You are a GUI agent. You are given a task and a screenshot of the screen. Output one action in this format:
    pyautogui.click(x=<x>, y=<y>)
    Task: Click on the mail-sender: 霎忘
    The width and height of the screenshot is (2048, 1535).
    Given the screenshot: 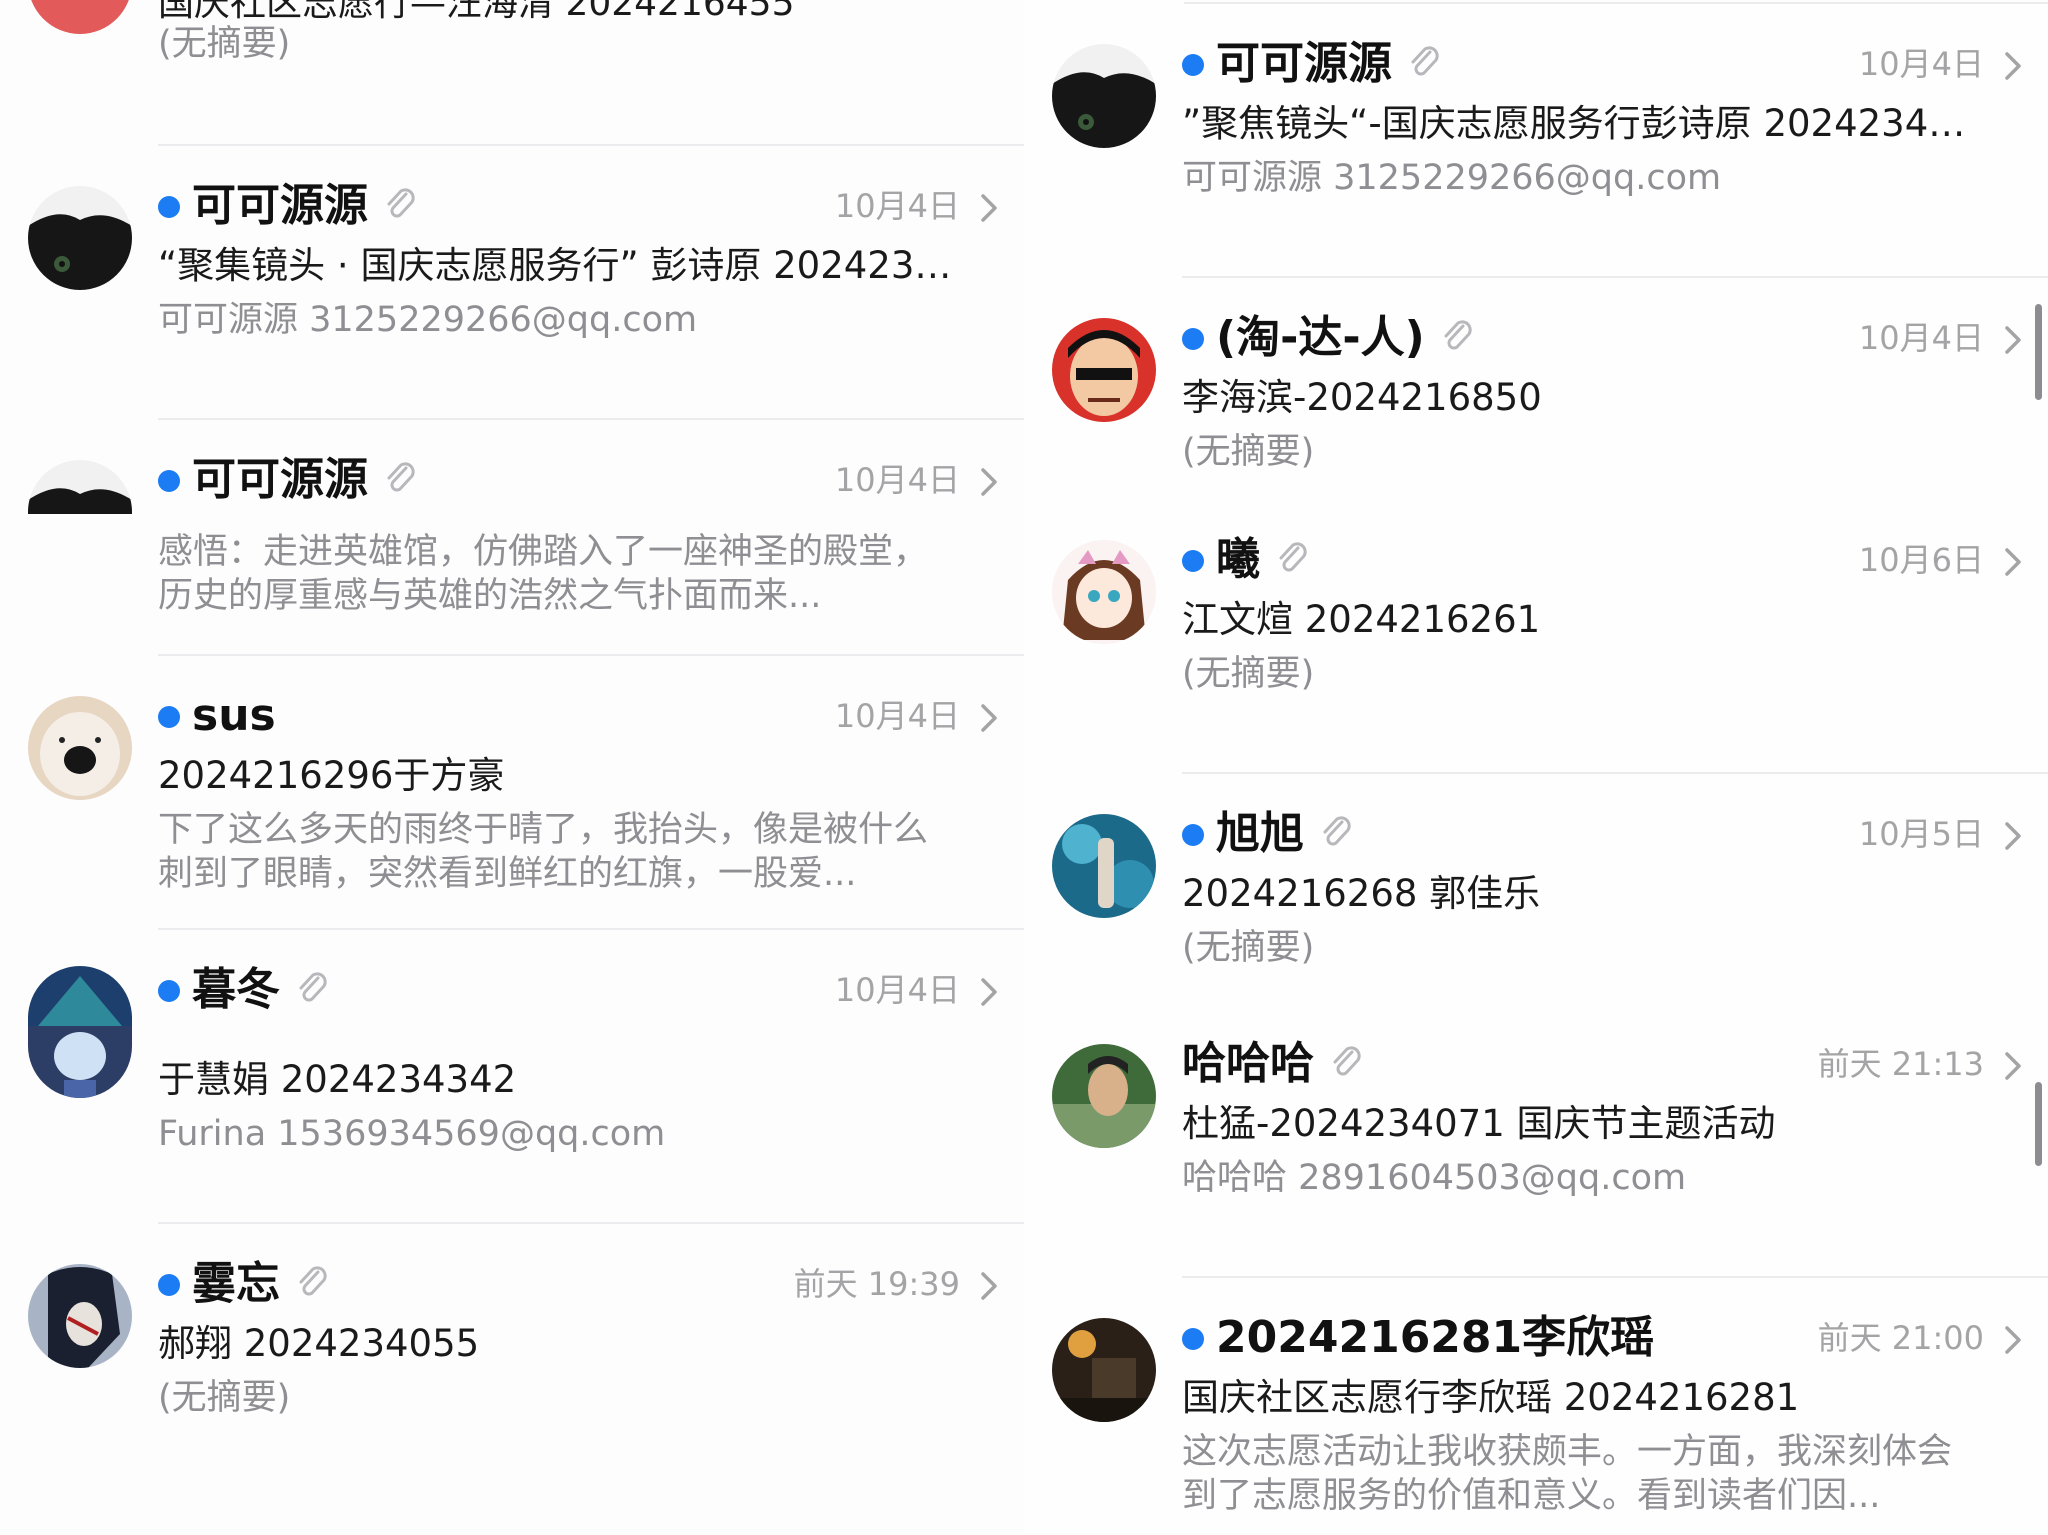 What is the action you would take?
    pyautogui.click(x=262, y=1284)
    